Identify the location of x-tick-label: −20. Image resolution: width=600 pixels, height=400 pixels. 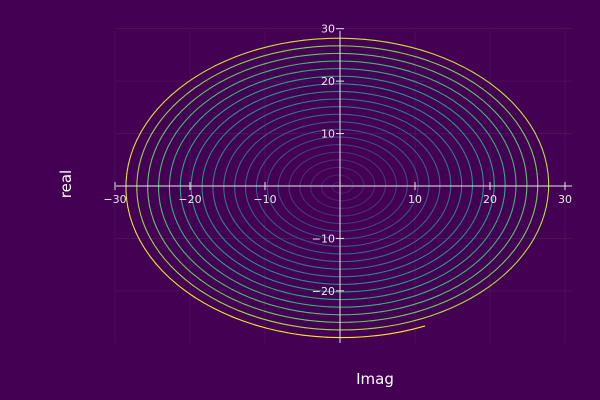
(189, 199).